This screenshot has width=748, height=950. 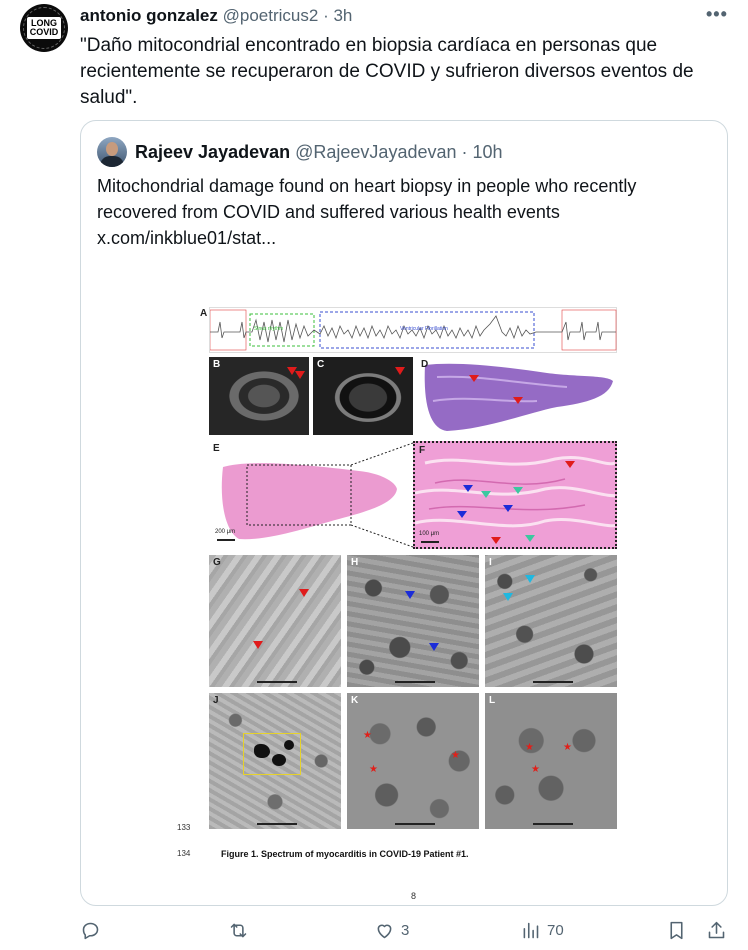 I want to click on tweet-time: 3h, so click(x=342, y=15).